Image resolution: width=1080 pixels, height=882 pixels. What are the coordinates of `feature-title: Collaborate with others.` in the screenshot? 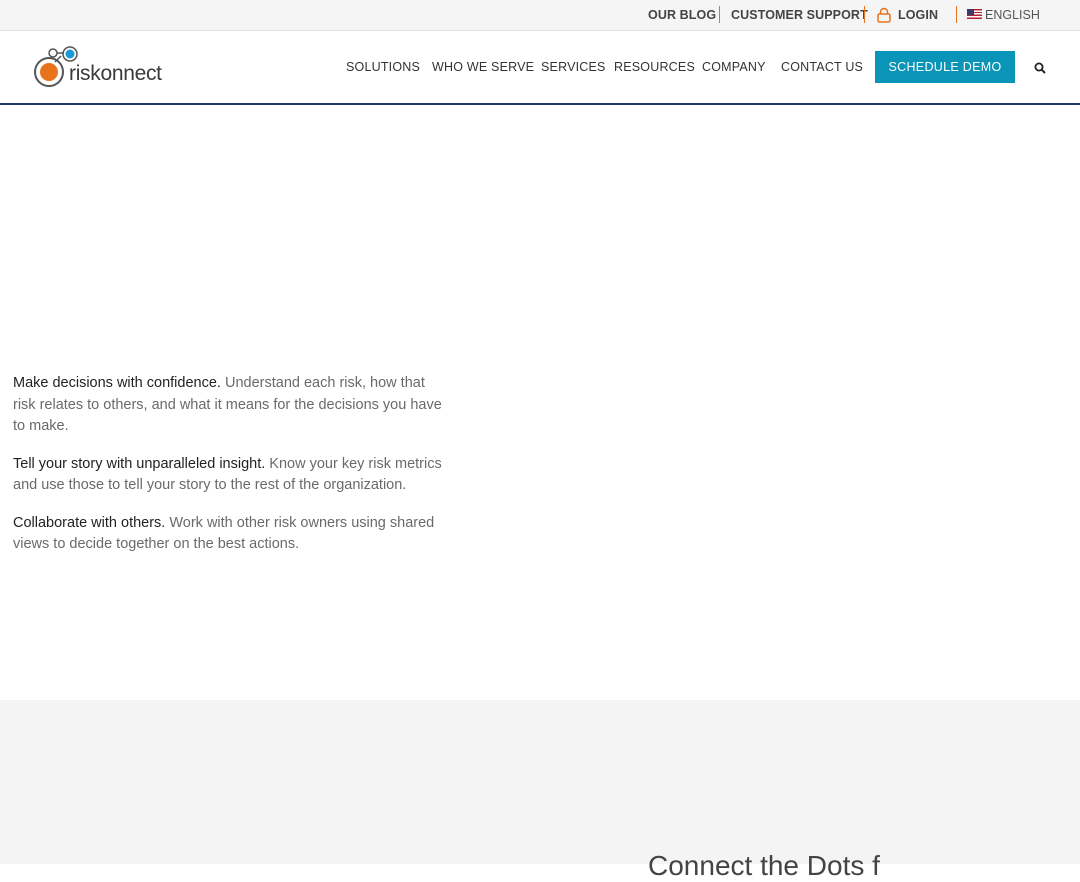 It's located at (89, 522).